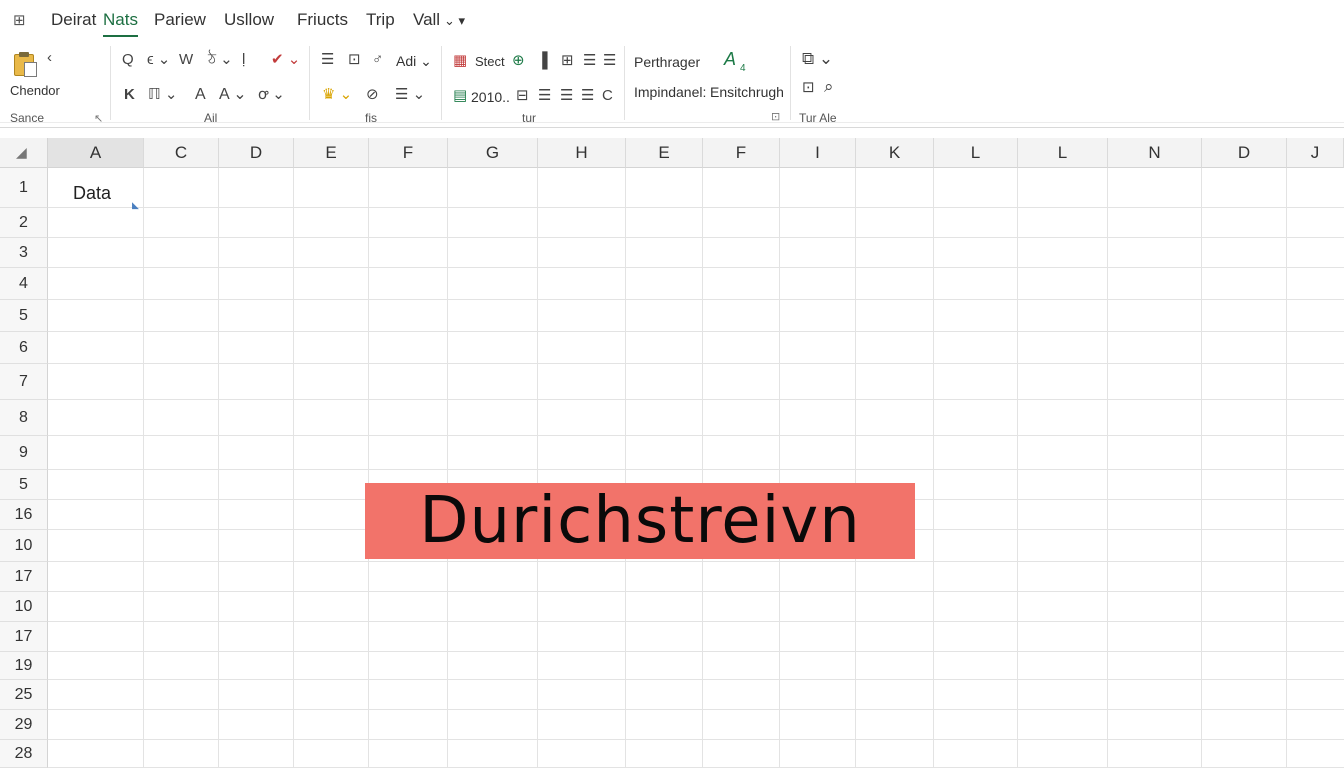  What do you see at coordinates (49, 58) in the screenshot?
I see `clipboard-arrow-icon: ‹` at bounding box center [49, 58].